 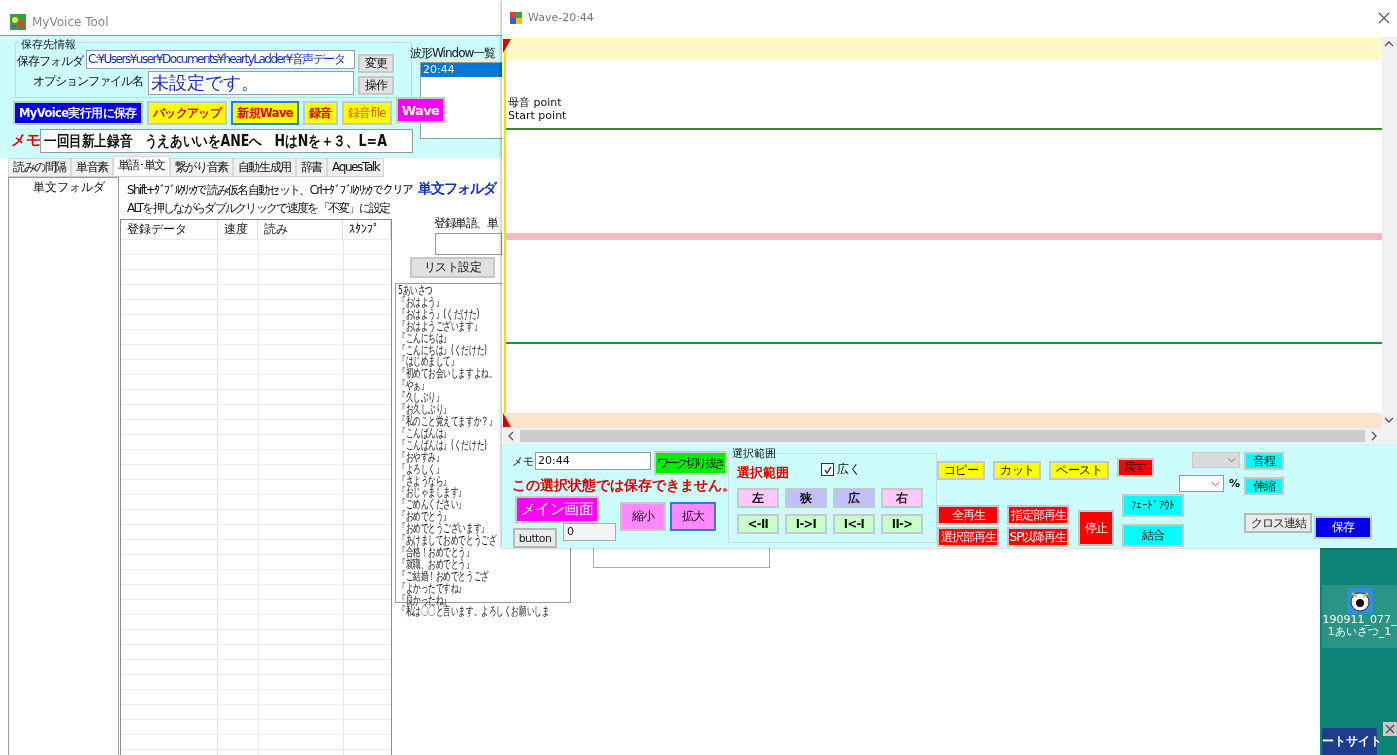 I want to click on desktop-shortcut: 190911_077_1あいさつ_1, so click(x=1359, y=616).